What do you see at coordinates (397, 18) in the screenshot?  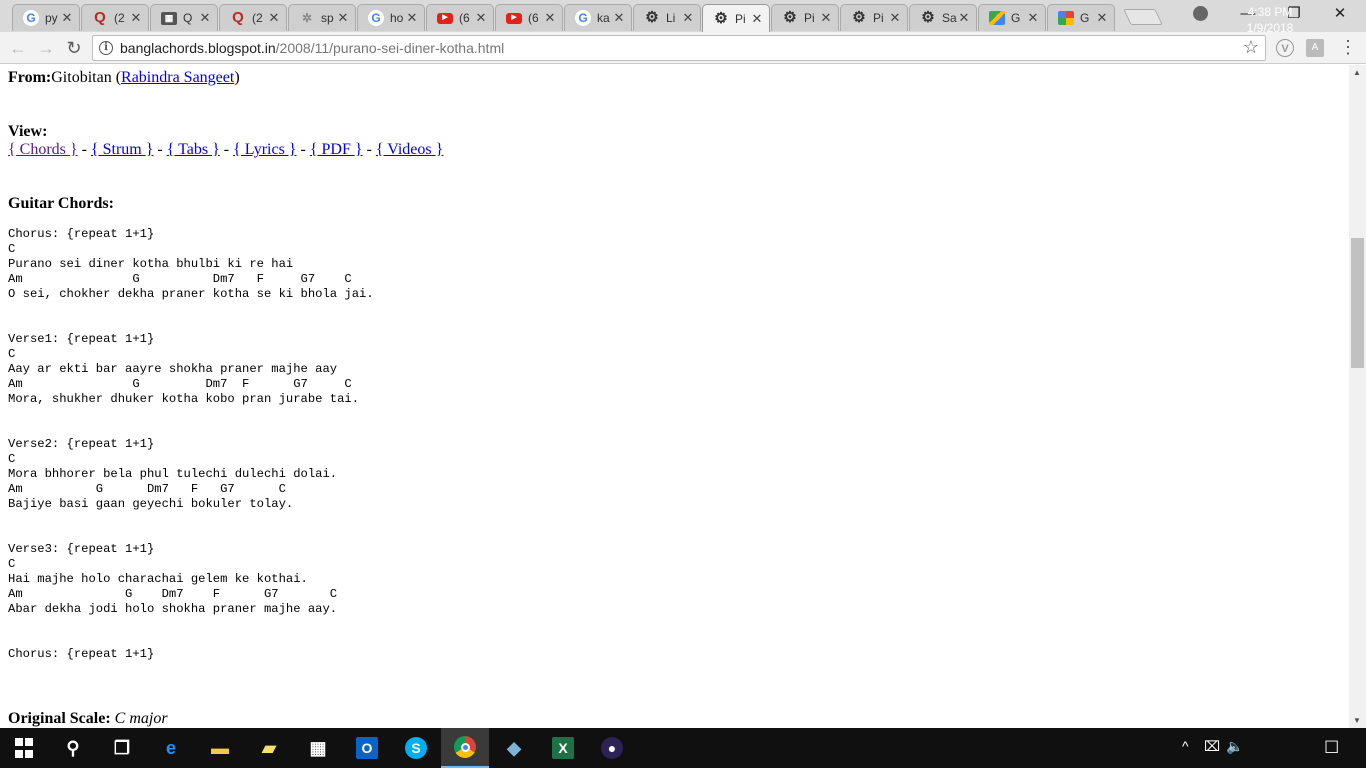 I see `tab-title: ho` at bounding box center [397, 18].